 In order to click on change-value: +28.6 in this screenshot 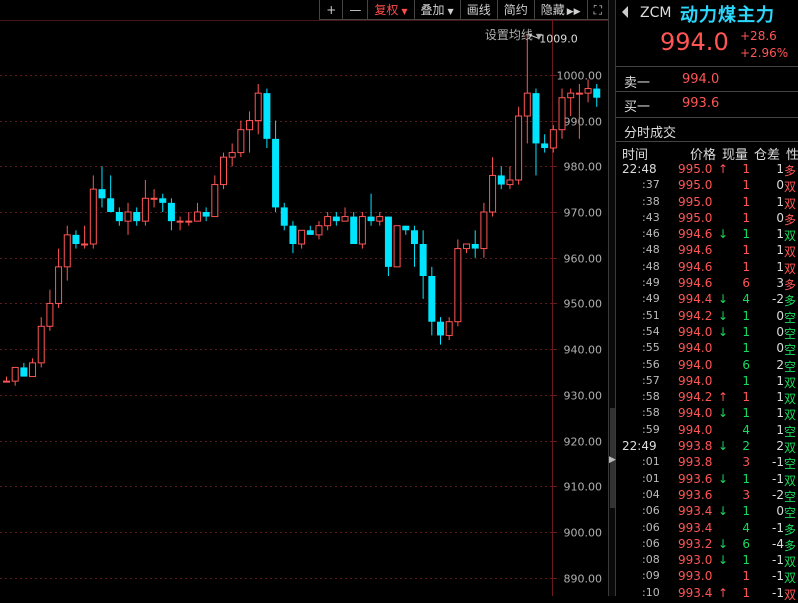, I will do `click(758, 36)`.